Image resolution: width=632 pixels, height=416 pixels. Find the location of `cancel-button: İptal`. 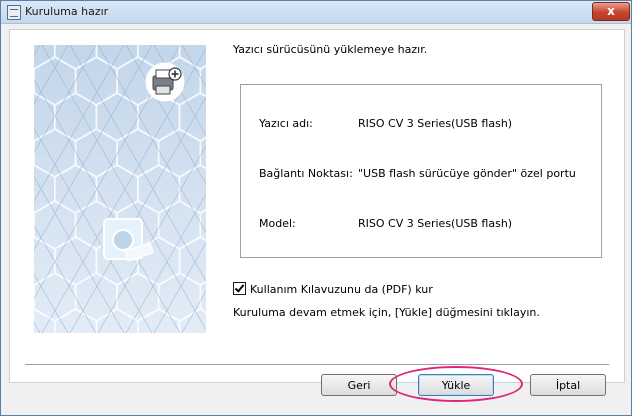

cancel-button: İptal is located at coordinates (568, 385).